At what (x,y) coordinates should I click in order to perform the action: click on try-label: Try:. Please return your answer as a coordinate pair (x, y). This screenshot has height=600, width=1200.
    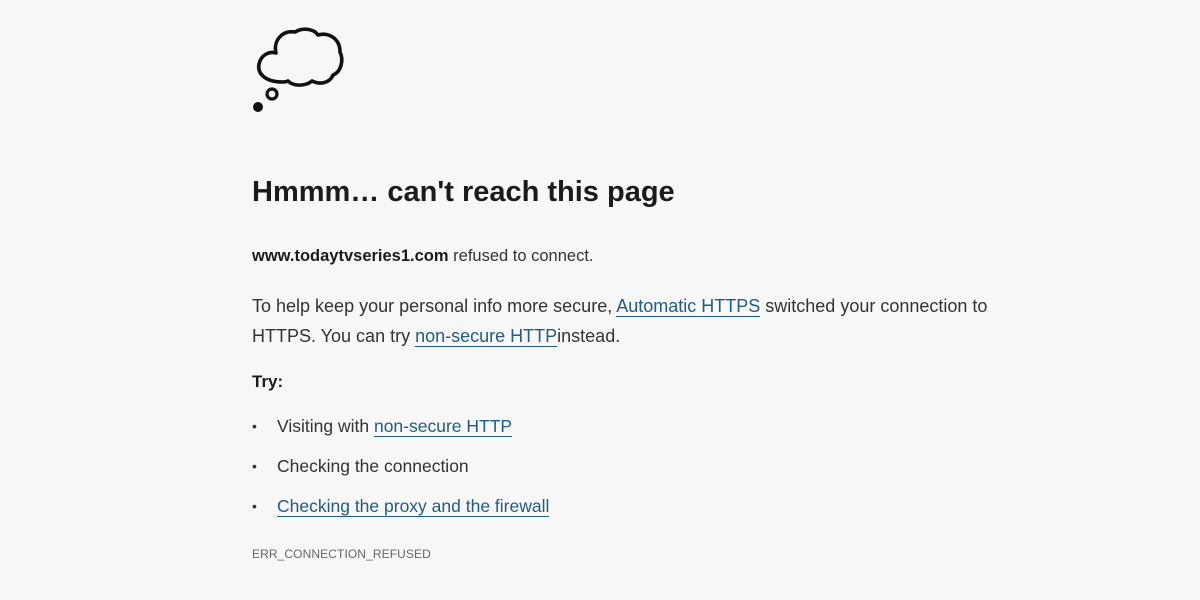
    Looking at the image, I should click on (268, 381).